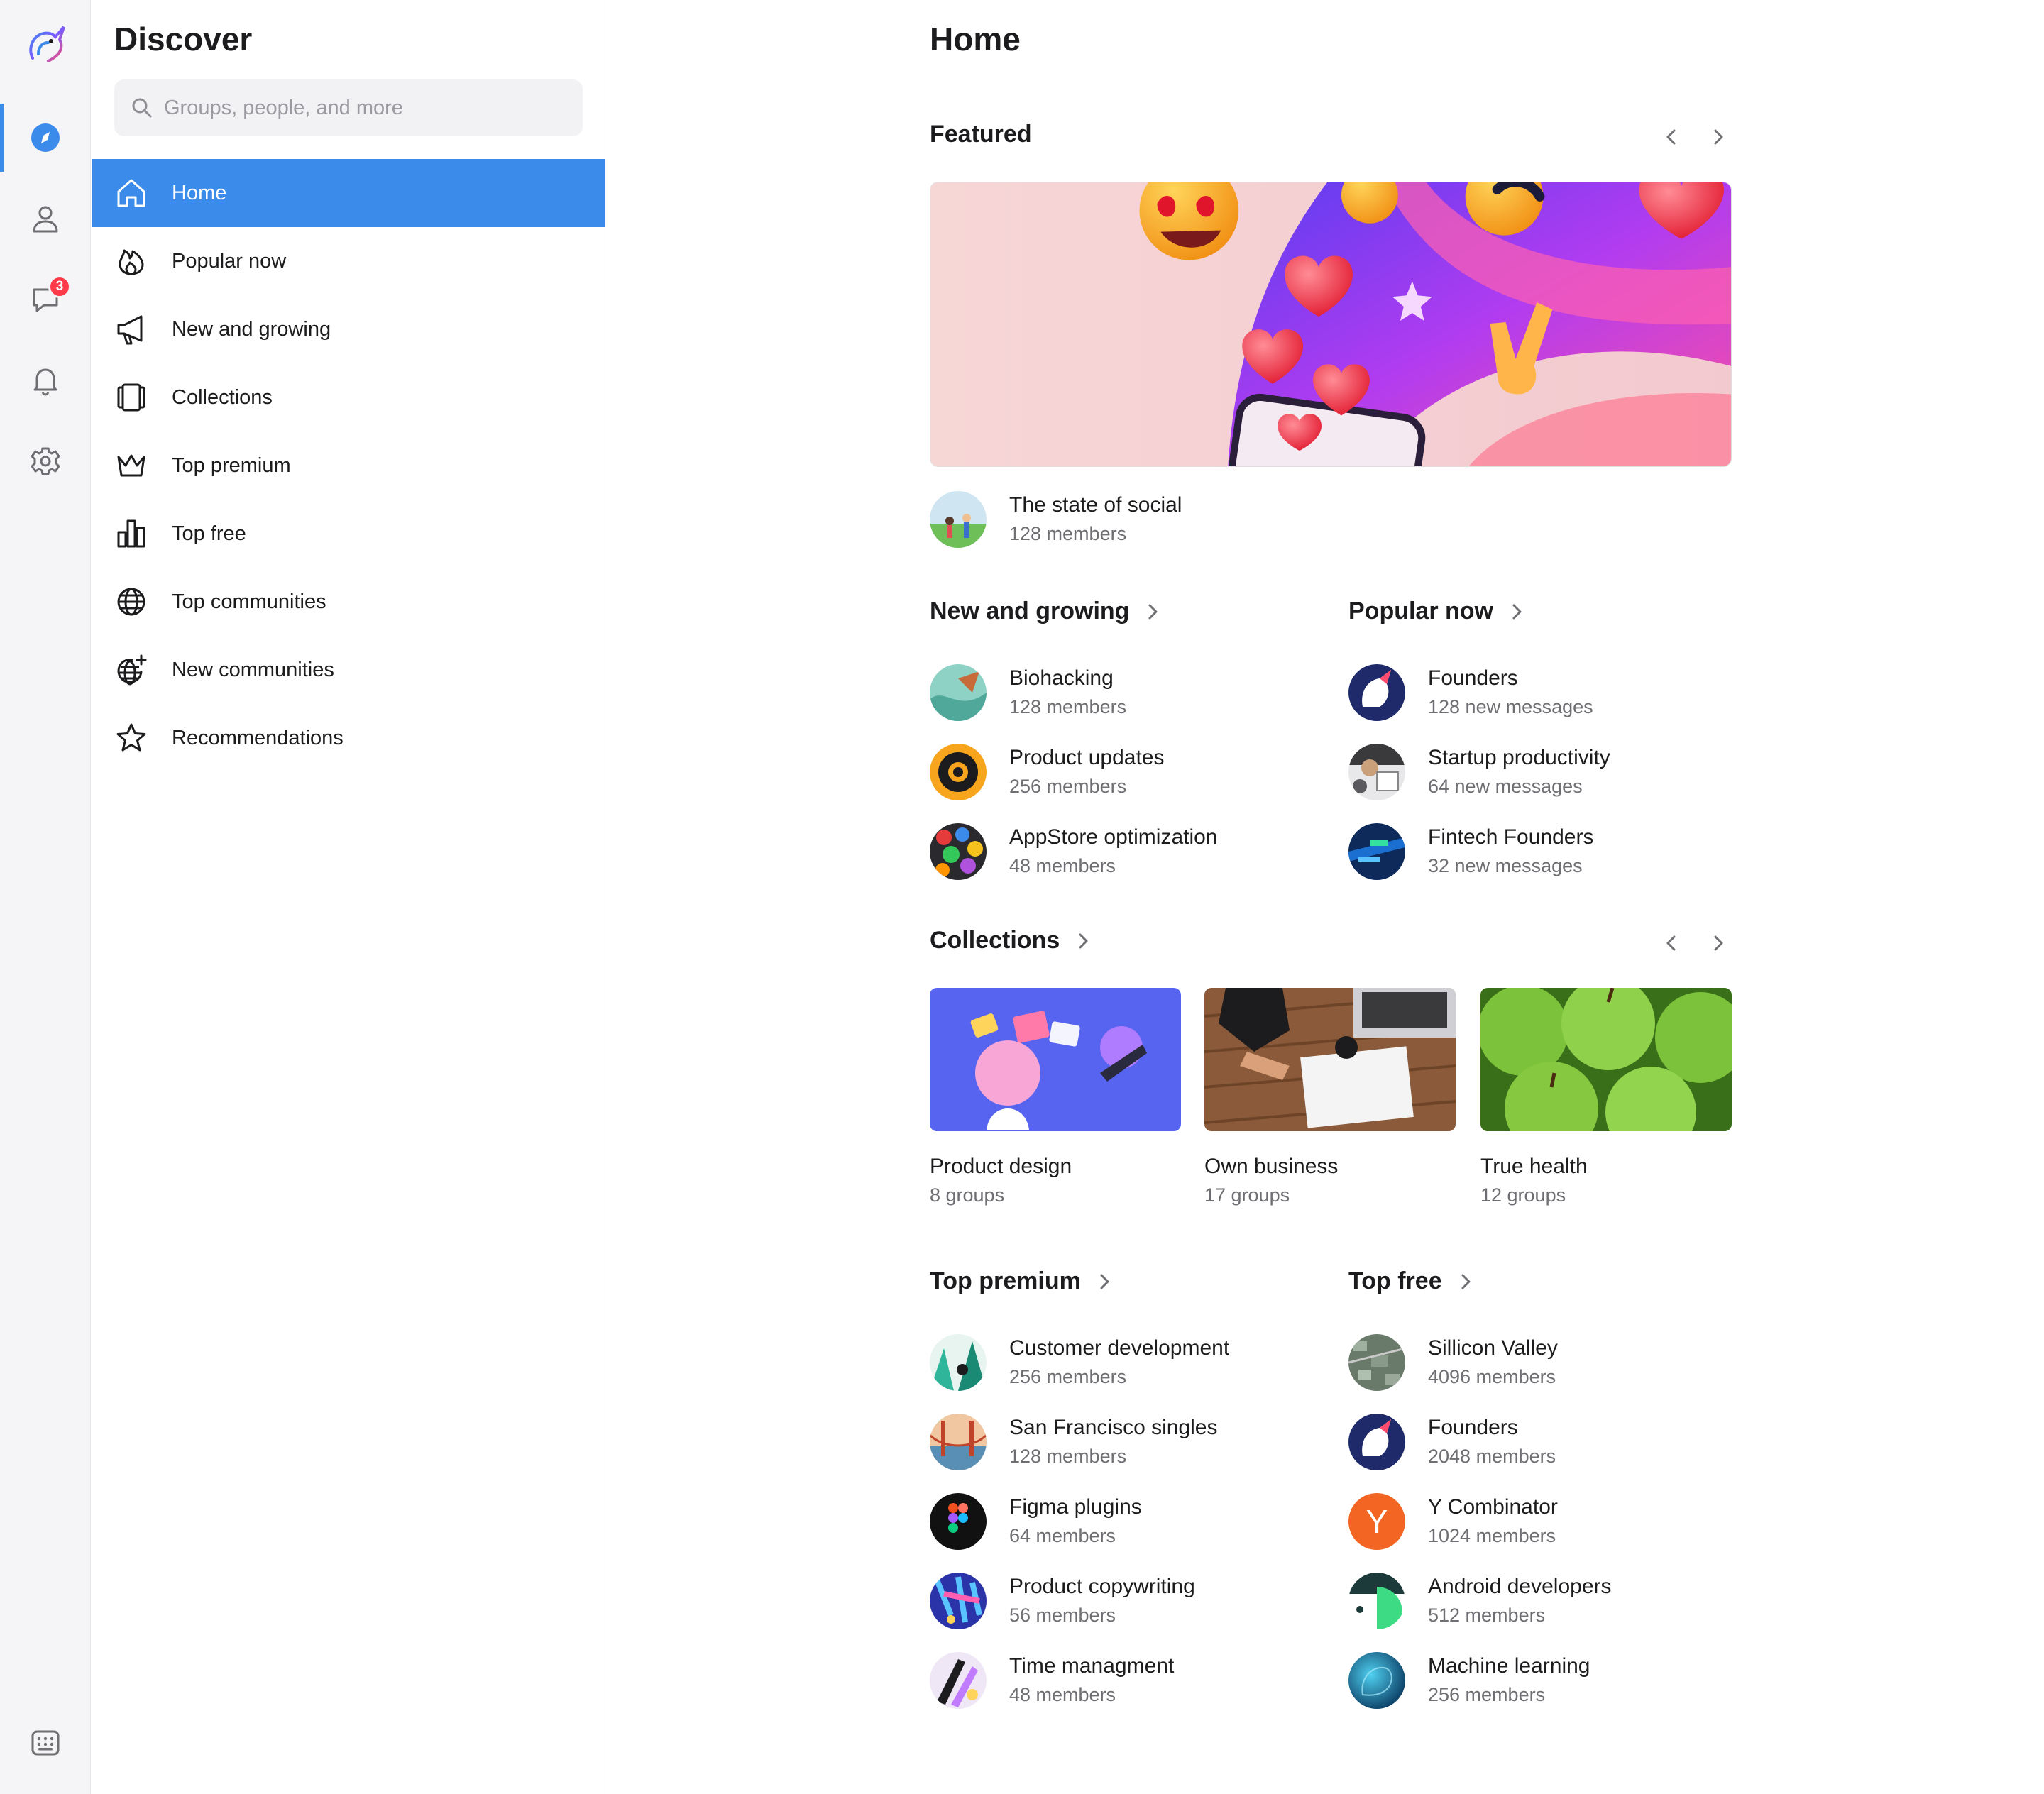 This screenshot has height=1794, width=2044. I want to click on collection-card: Own business 17 groups, so click(1330, 1098).